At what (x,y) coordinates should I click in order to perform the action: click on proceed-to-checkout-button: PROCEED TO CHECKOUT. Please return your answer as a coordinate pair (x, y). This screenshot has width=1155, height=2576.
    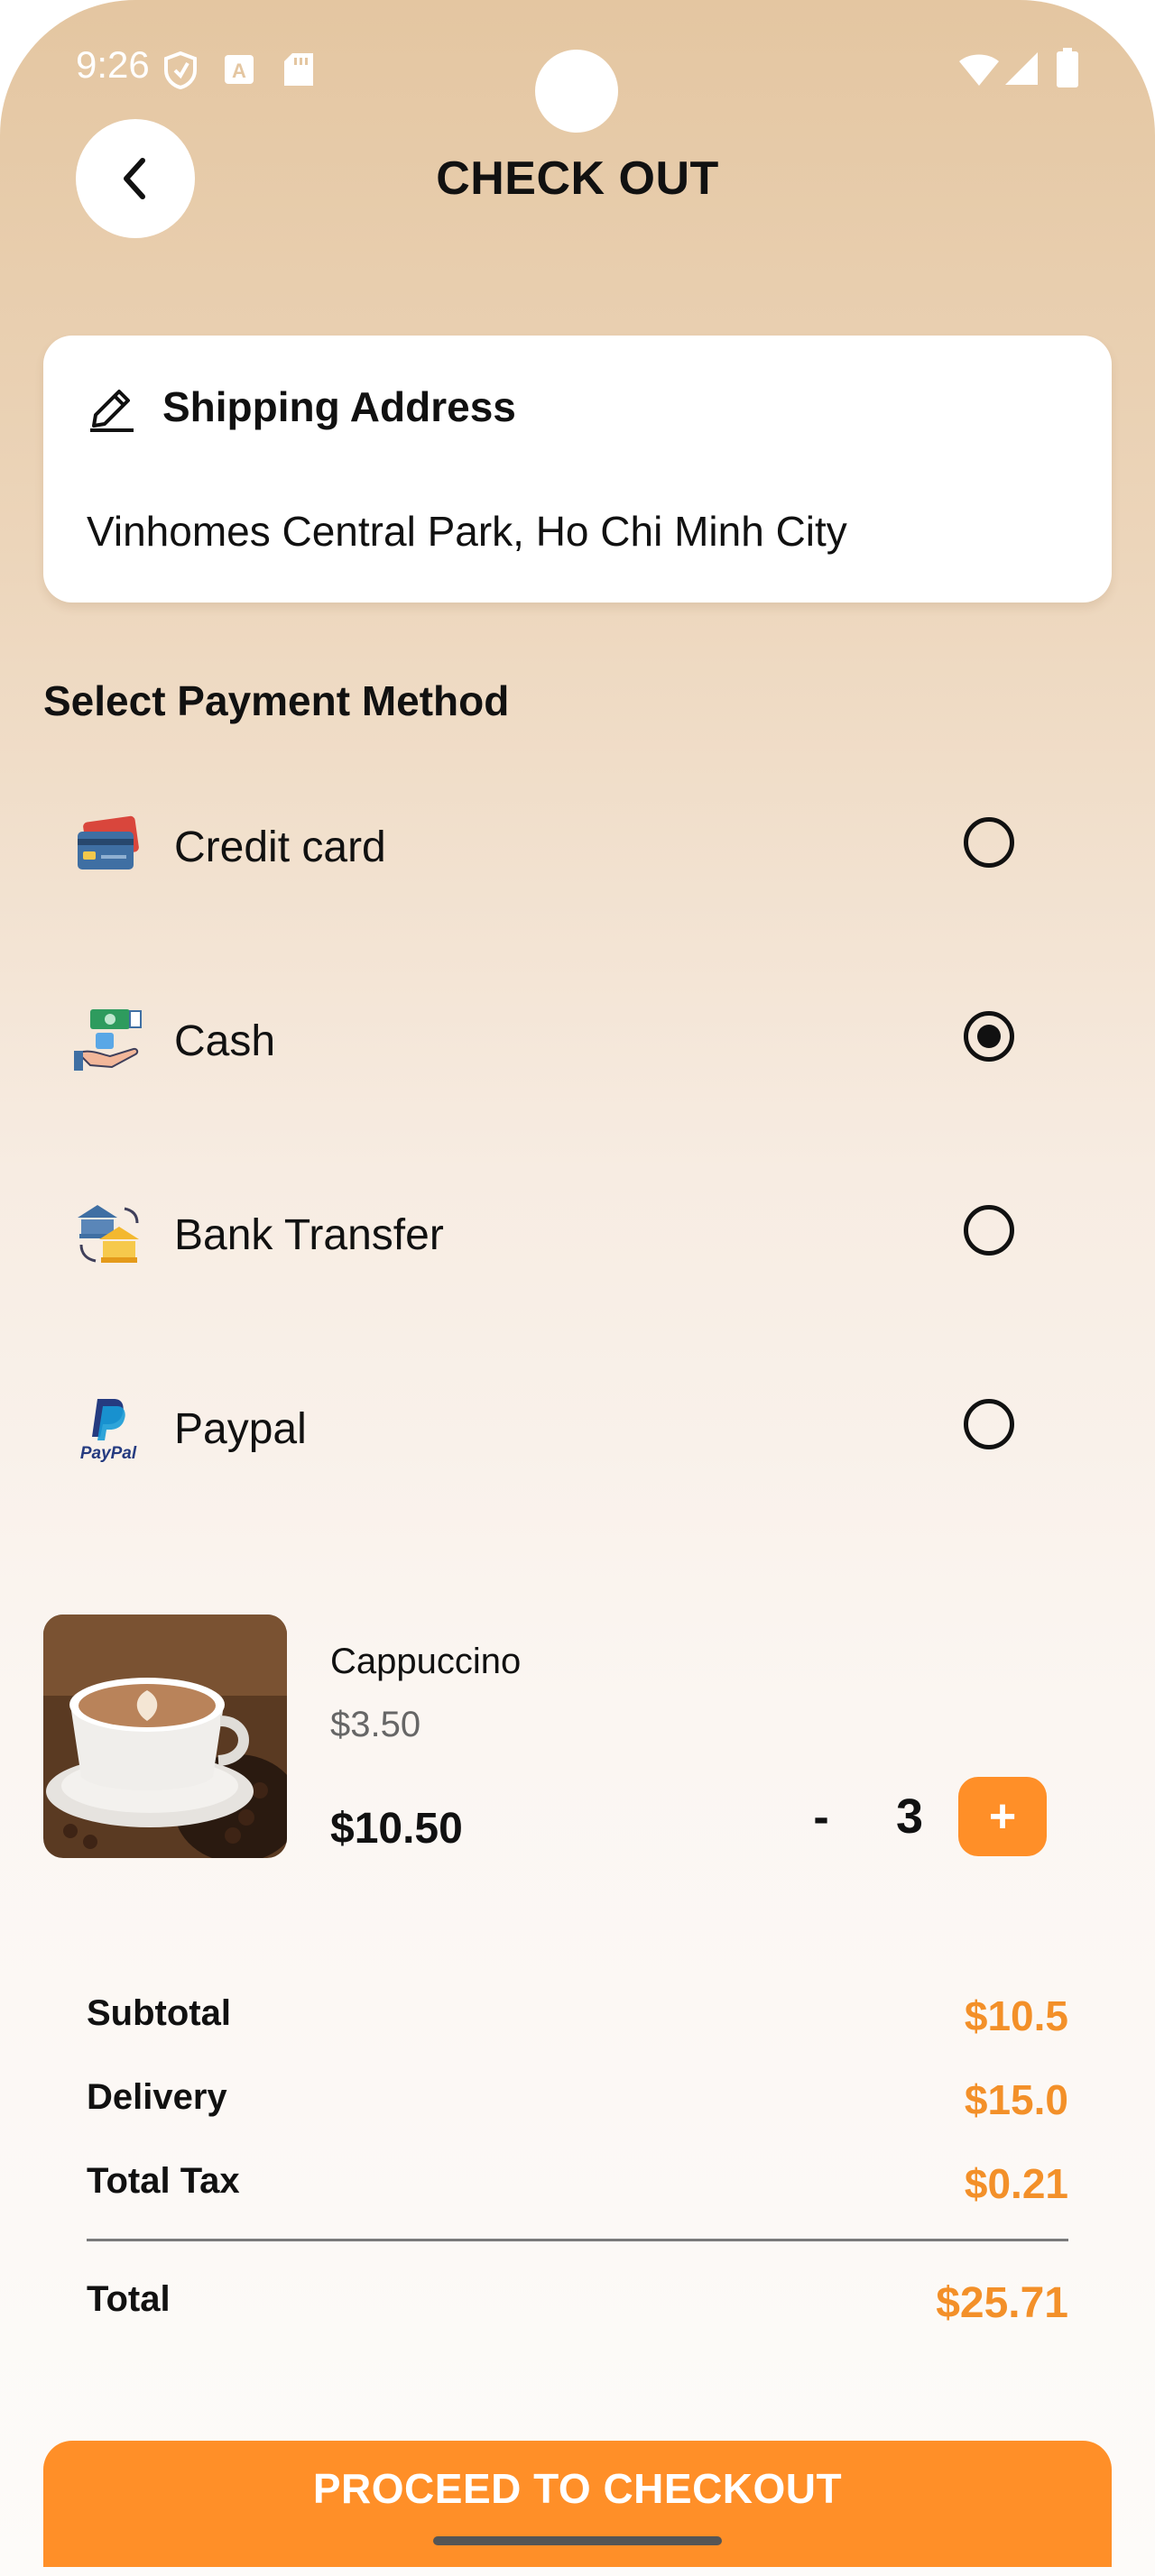
    Looking at the image, I should click on (577, 2504).